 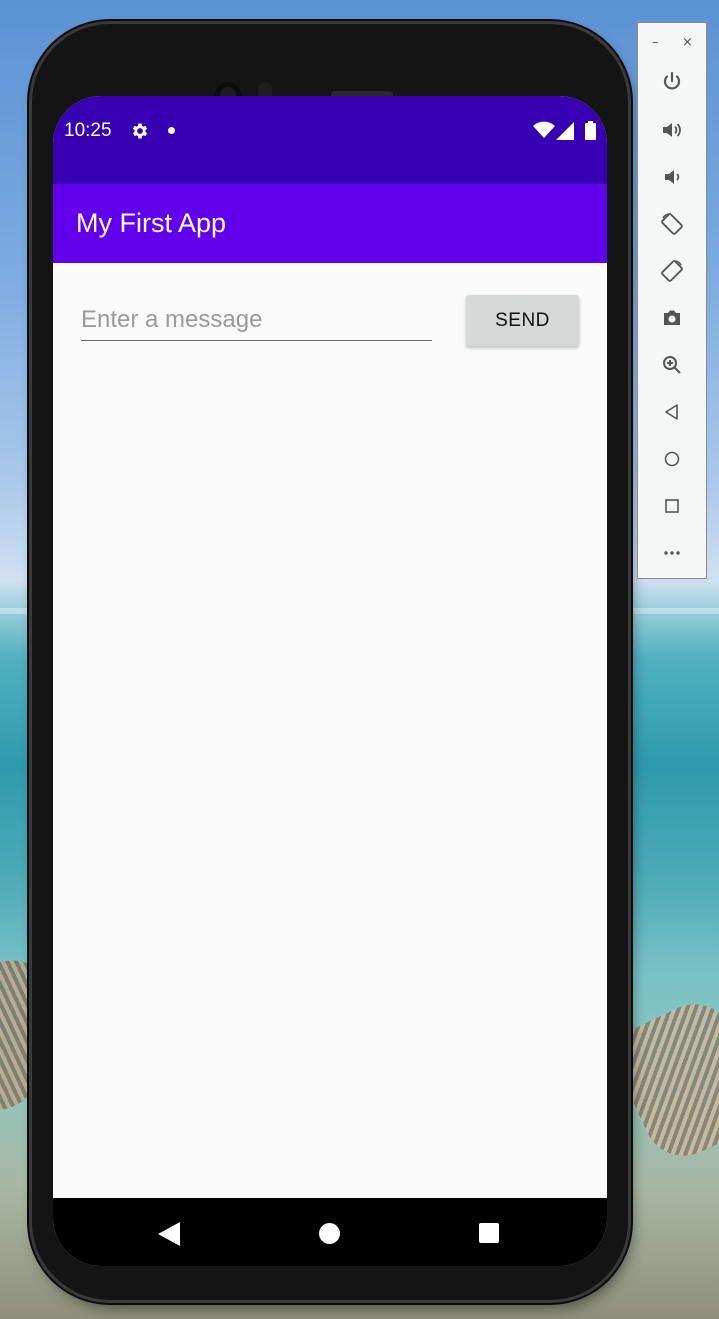 What do you see at coordinates (330, 223) in the screenshot?
I see `app-bar: My First App` at bounding box center [330, 223].